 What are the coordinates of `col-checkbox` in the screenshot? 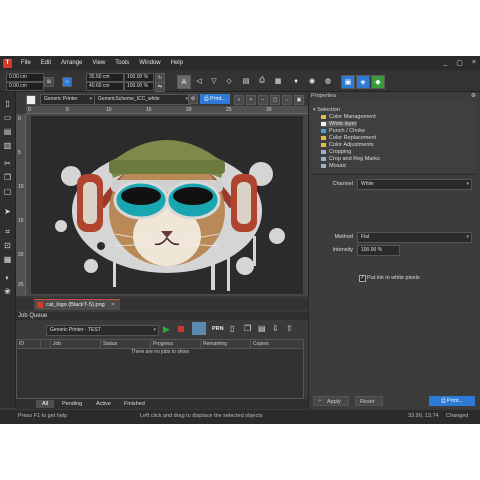 It's located at (46, 344).